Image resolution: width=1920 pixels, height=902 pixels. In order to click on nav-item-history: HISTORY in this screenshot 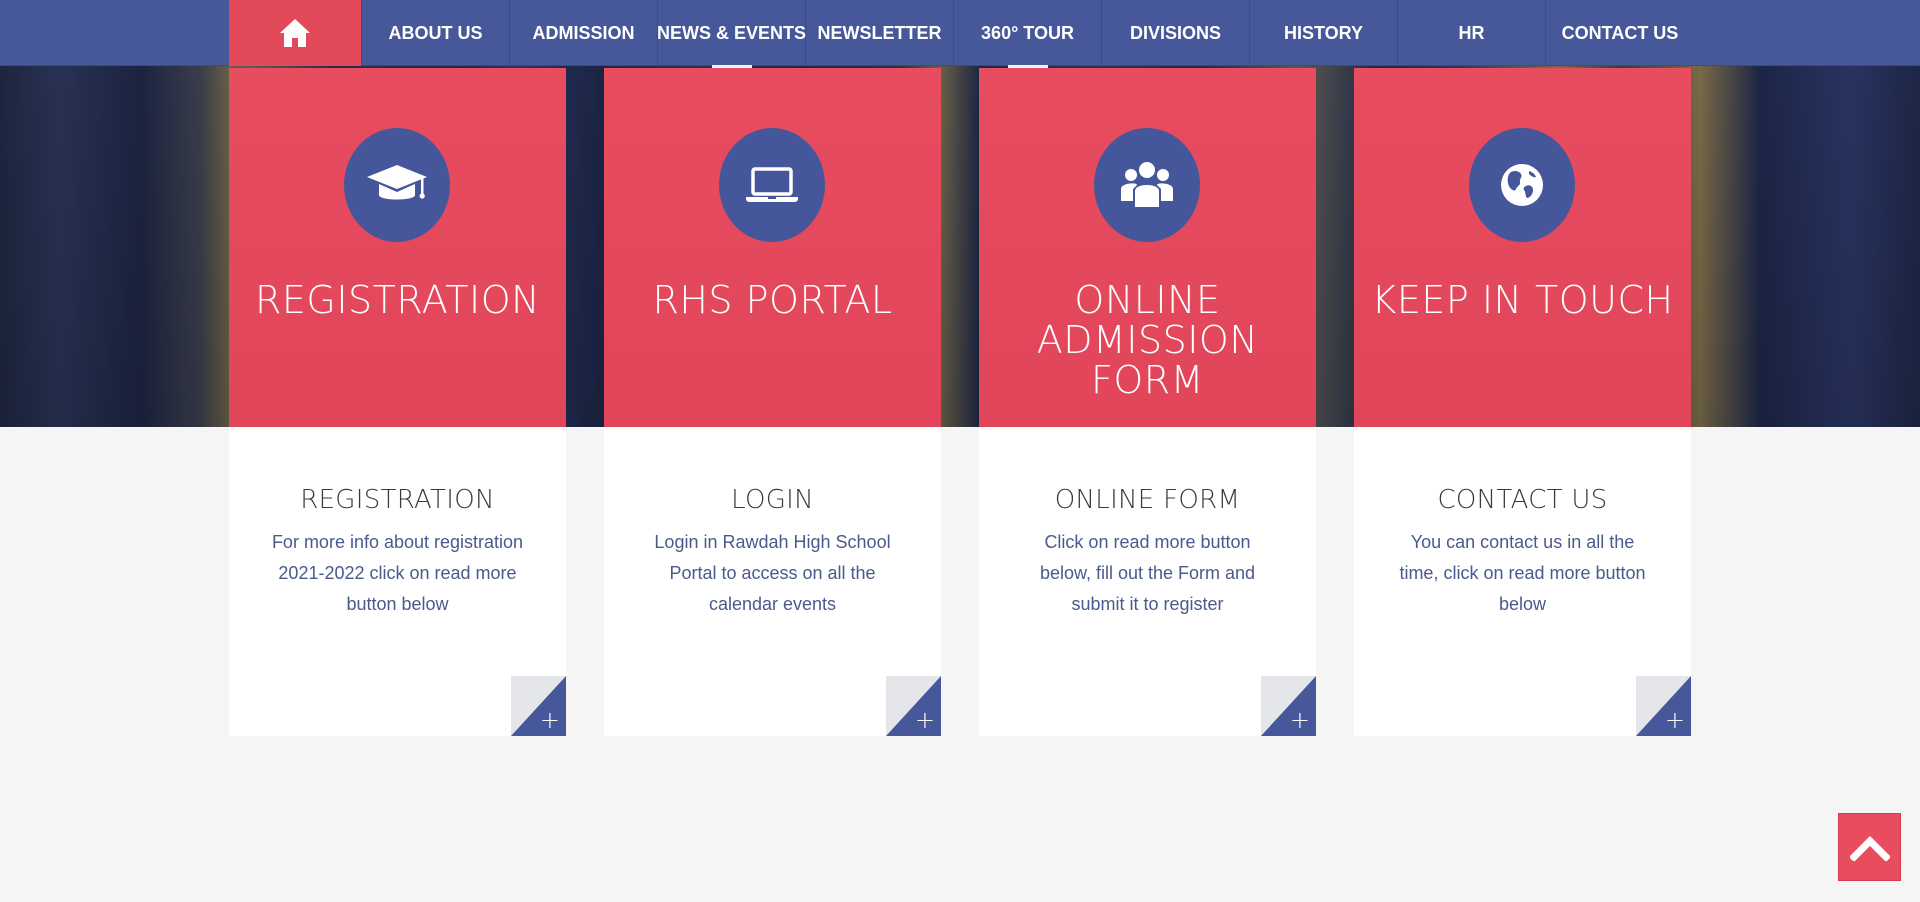, I will do `click(1324, 33)`.